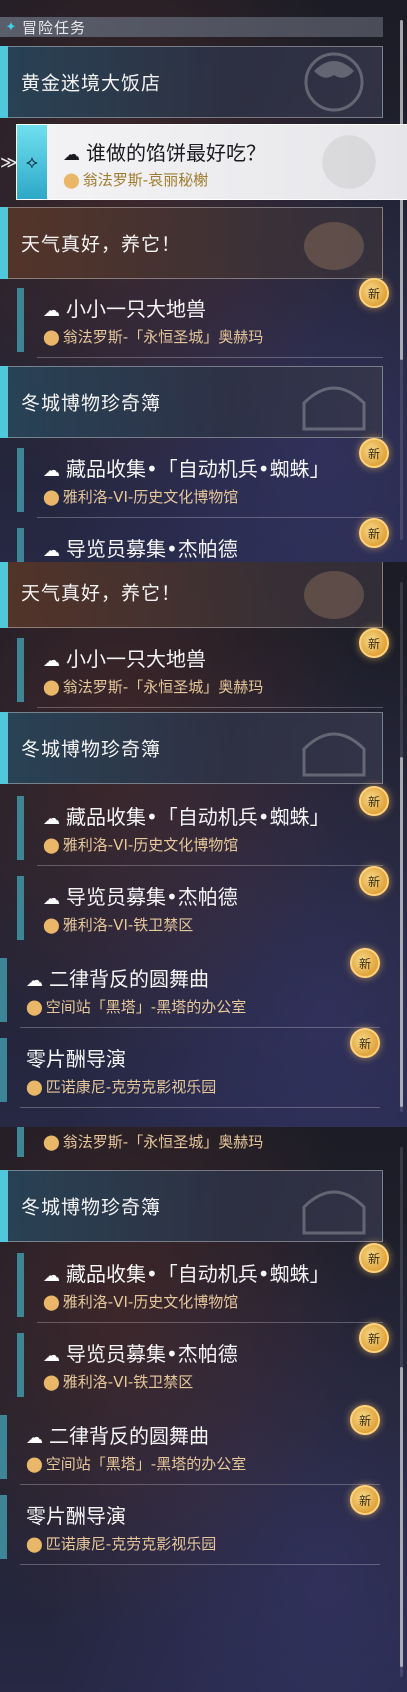  I want to click on quest-group-title: 黄金迷境大饭店, so click(91, 83).